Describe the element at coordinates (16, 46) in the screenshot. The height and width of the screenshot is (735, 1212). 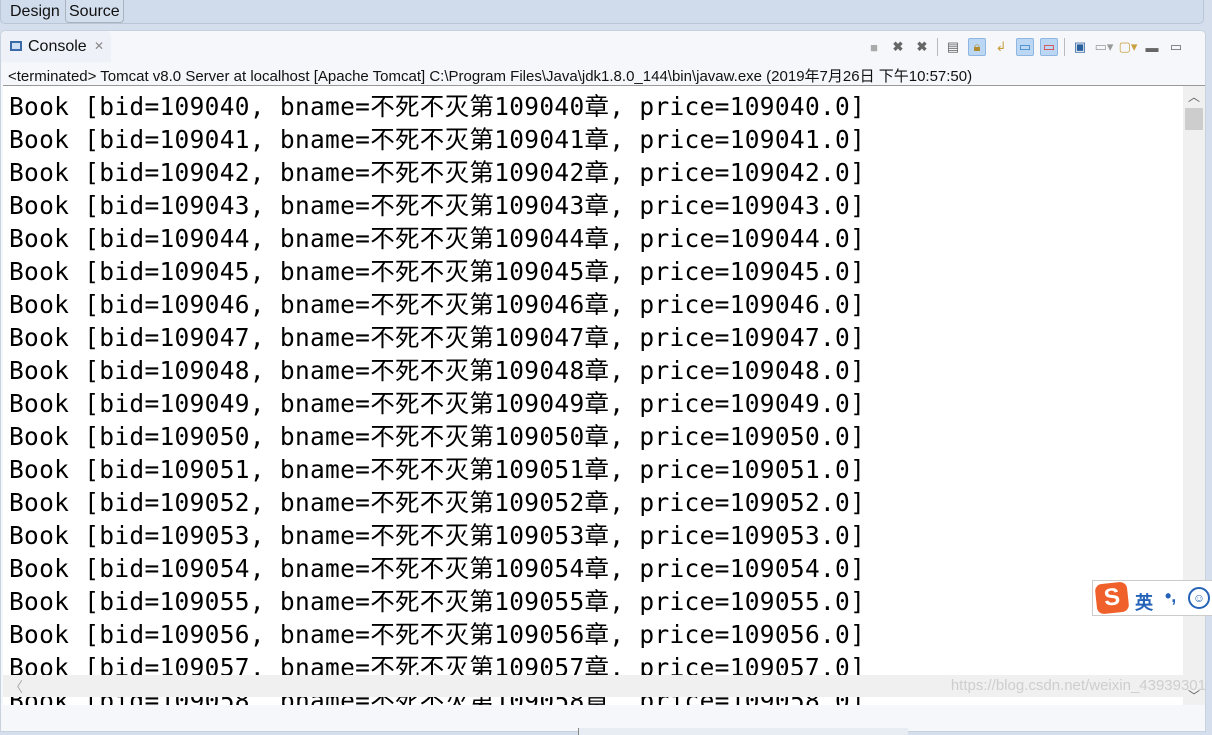
I see `console-icon` at that location.